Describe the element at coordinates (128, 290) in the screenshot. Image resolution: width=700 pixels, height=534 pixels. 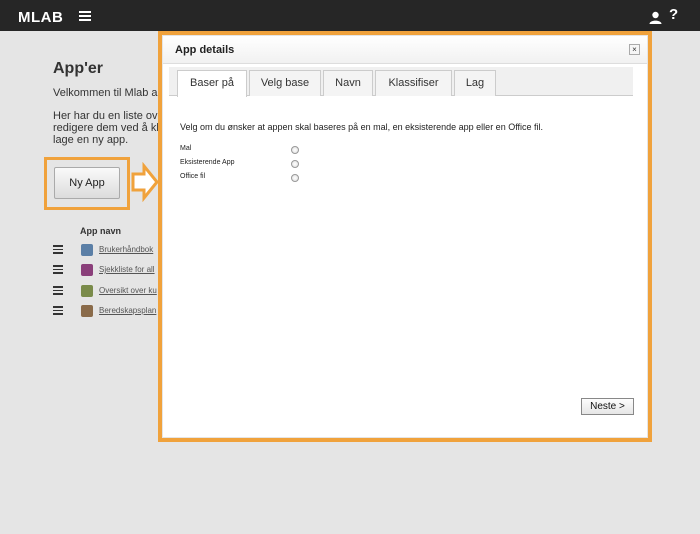
I see `app-link: Oversikt over ku` at that location.